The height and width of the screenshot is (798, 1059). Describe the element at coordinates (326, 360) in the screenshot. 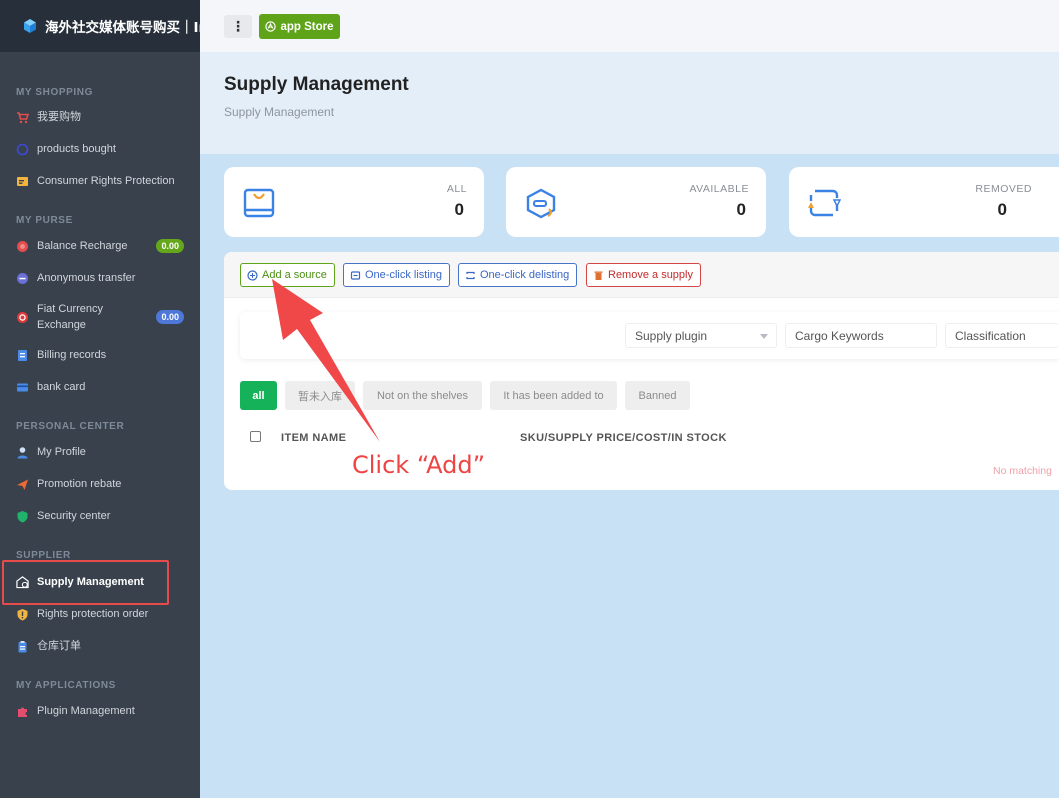

I see `annotation-arrow` at that location.